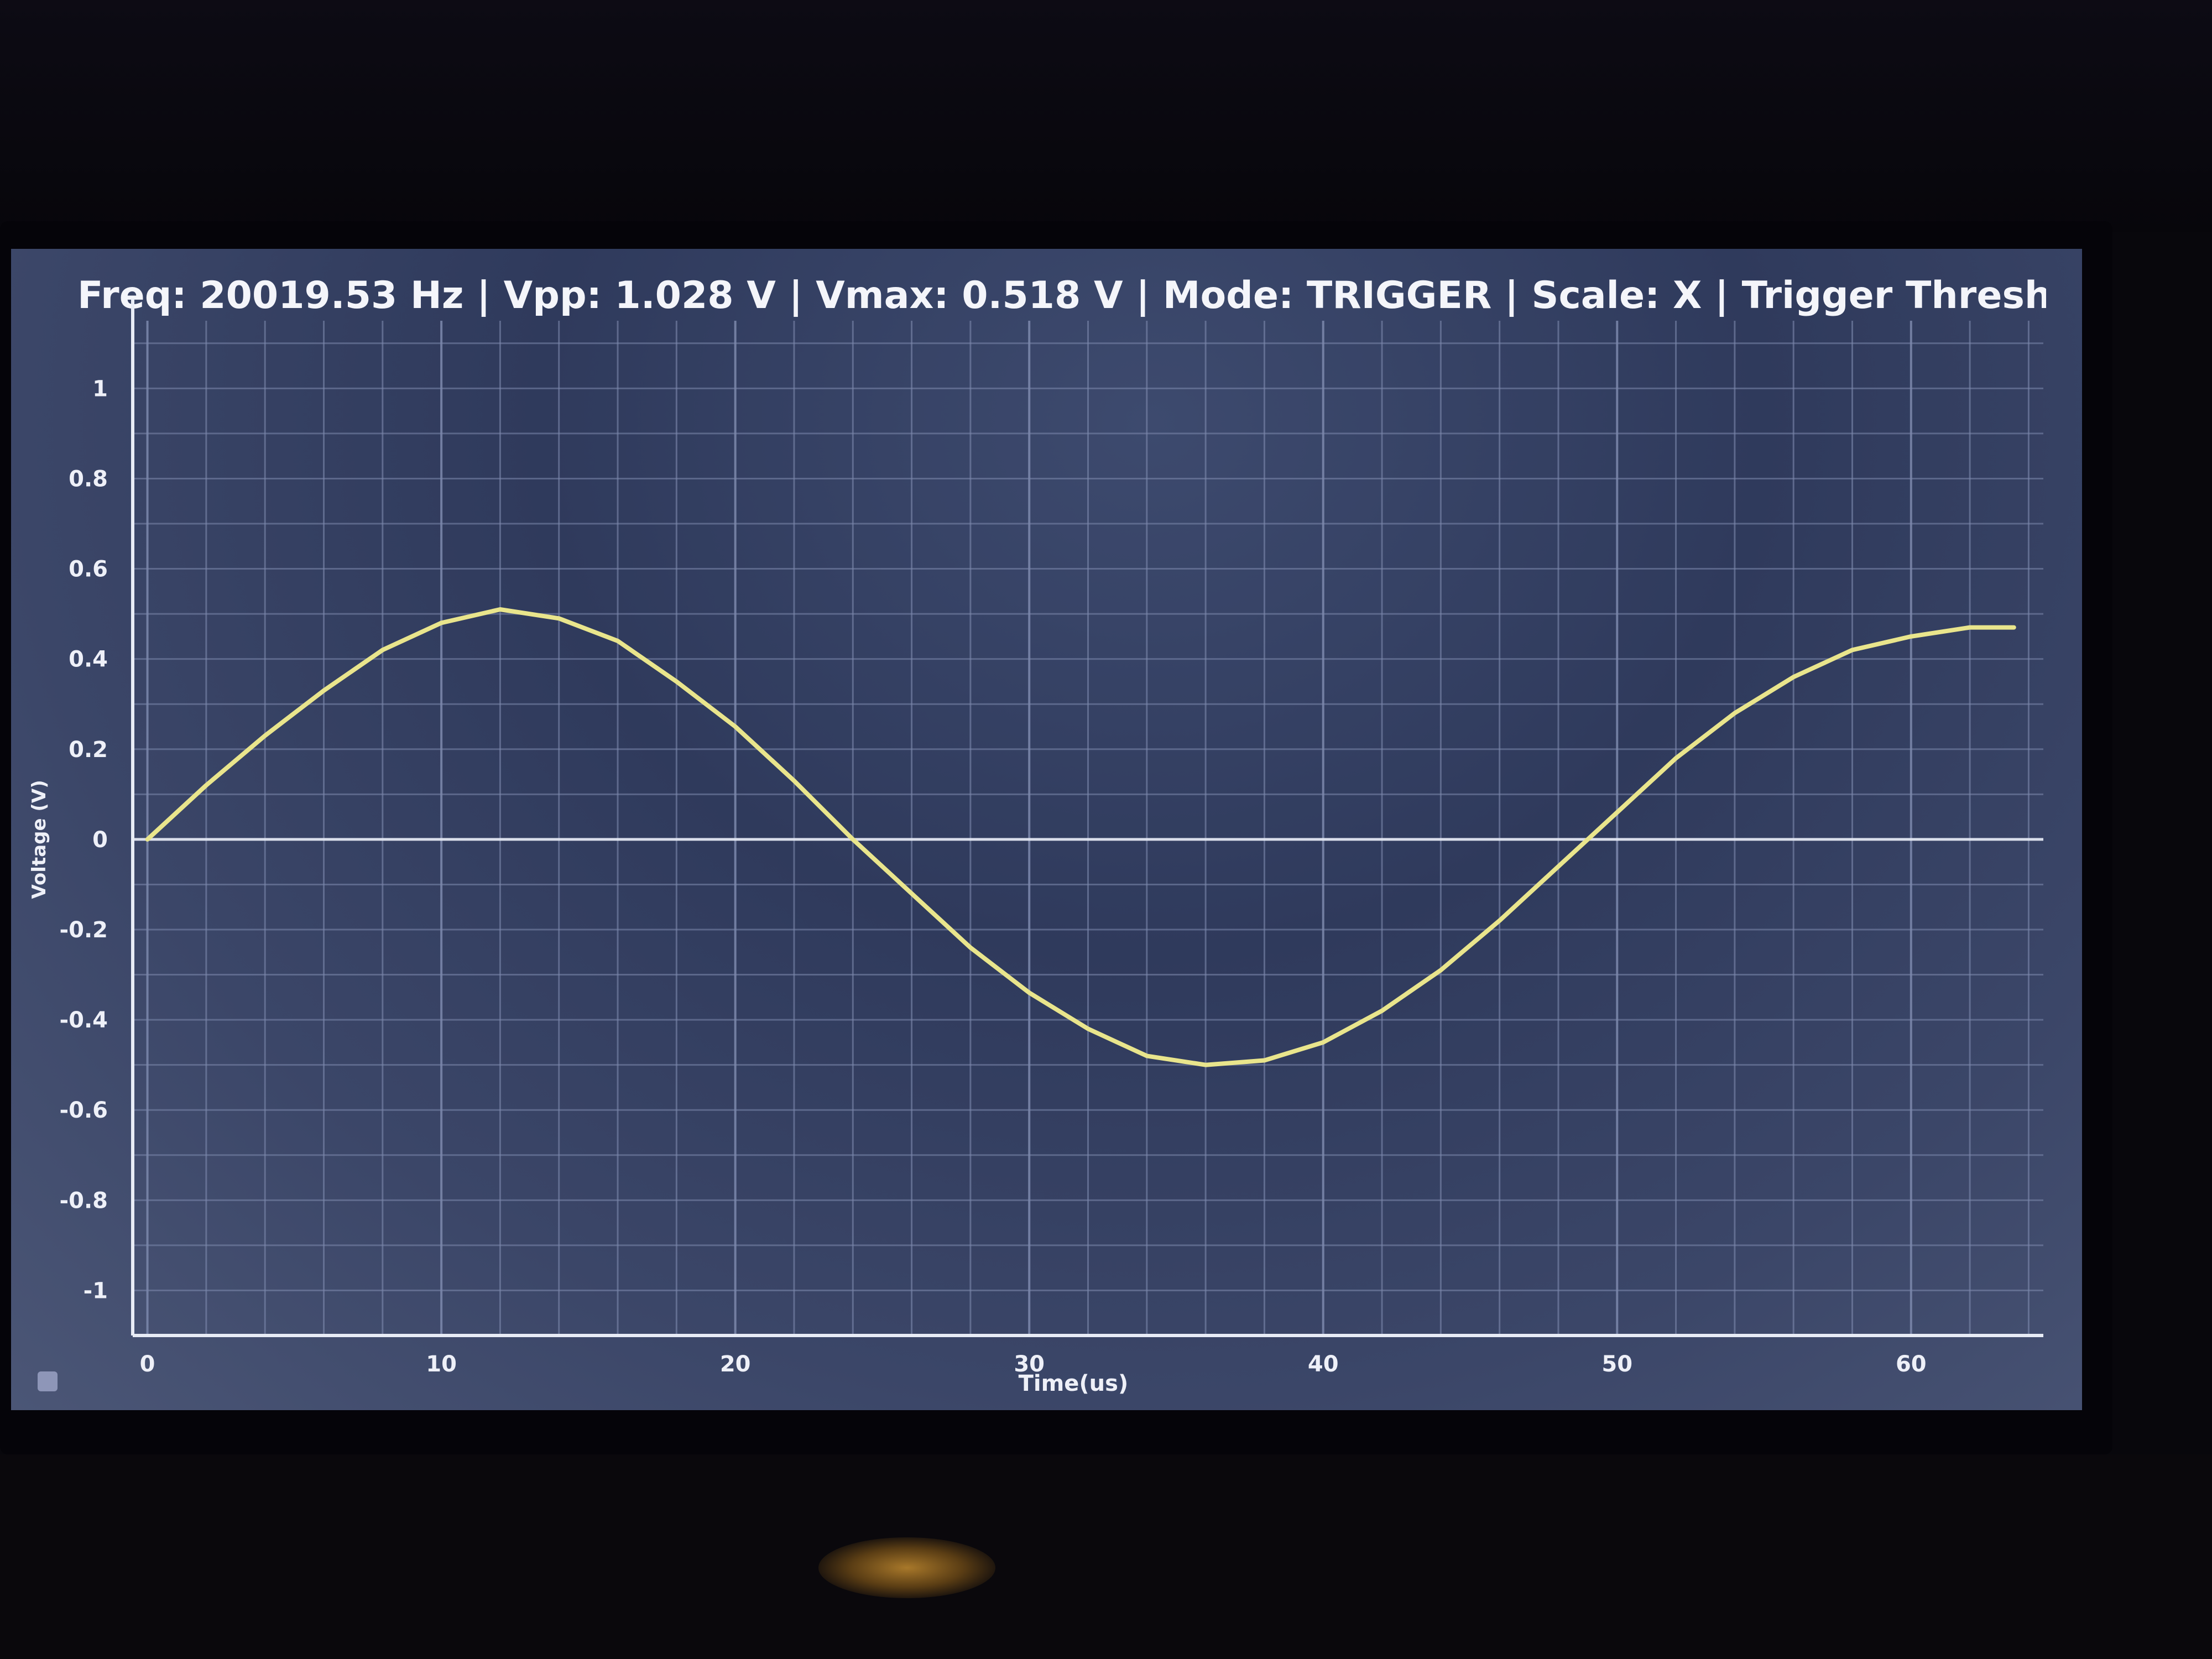 This screenshot has width=2212, height=1659. I want to click on y-tick-label: -0.4, so click(84, 1021).